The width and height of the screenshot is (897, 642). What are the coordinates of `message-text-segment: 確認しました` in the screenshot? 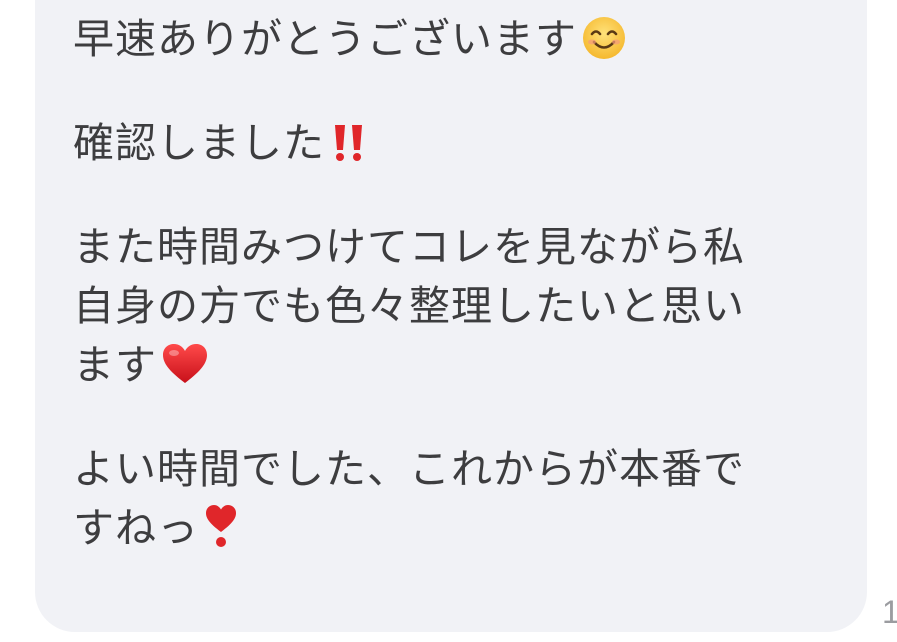 It's located at (199, 143).